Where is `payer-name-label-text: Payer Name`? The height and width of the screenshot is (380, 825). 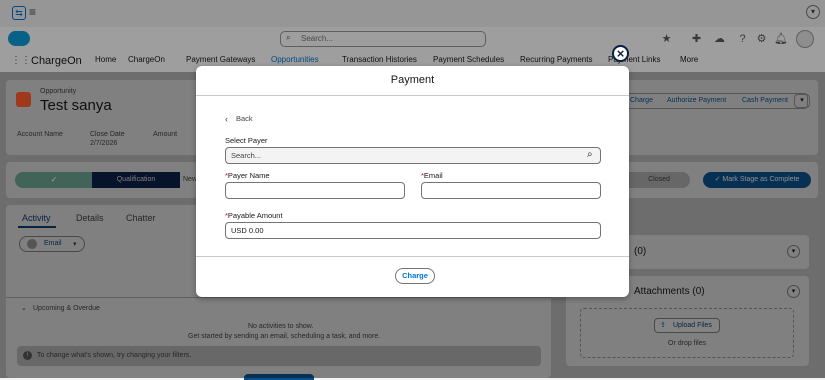 payer-name-label-text: Payer Name is located at coordinates (248, 175).